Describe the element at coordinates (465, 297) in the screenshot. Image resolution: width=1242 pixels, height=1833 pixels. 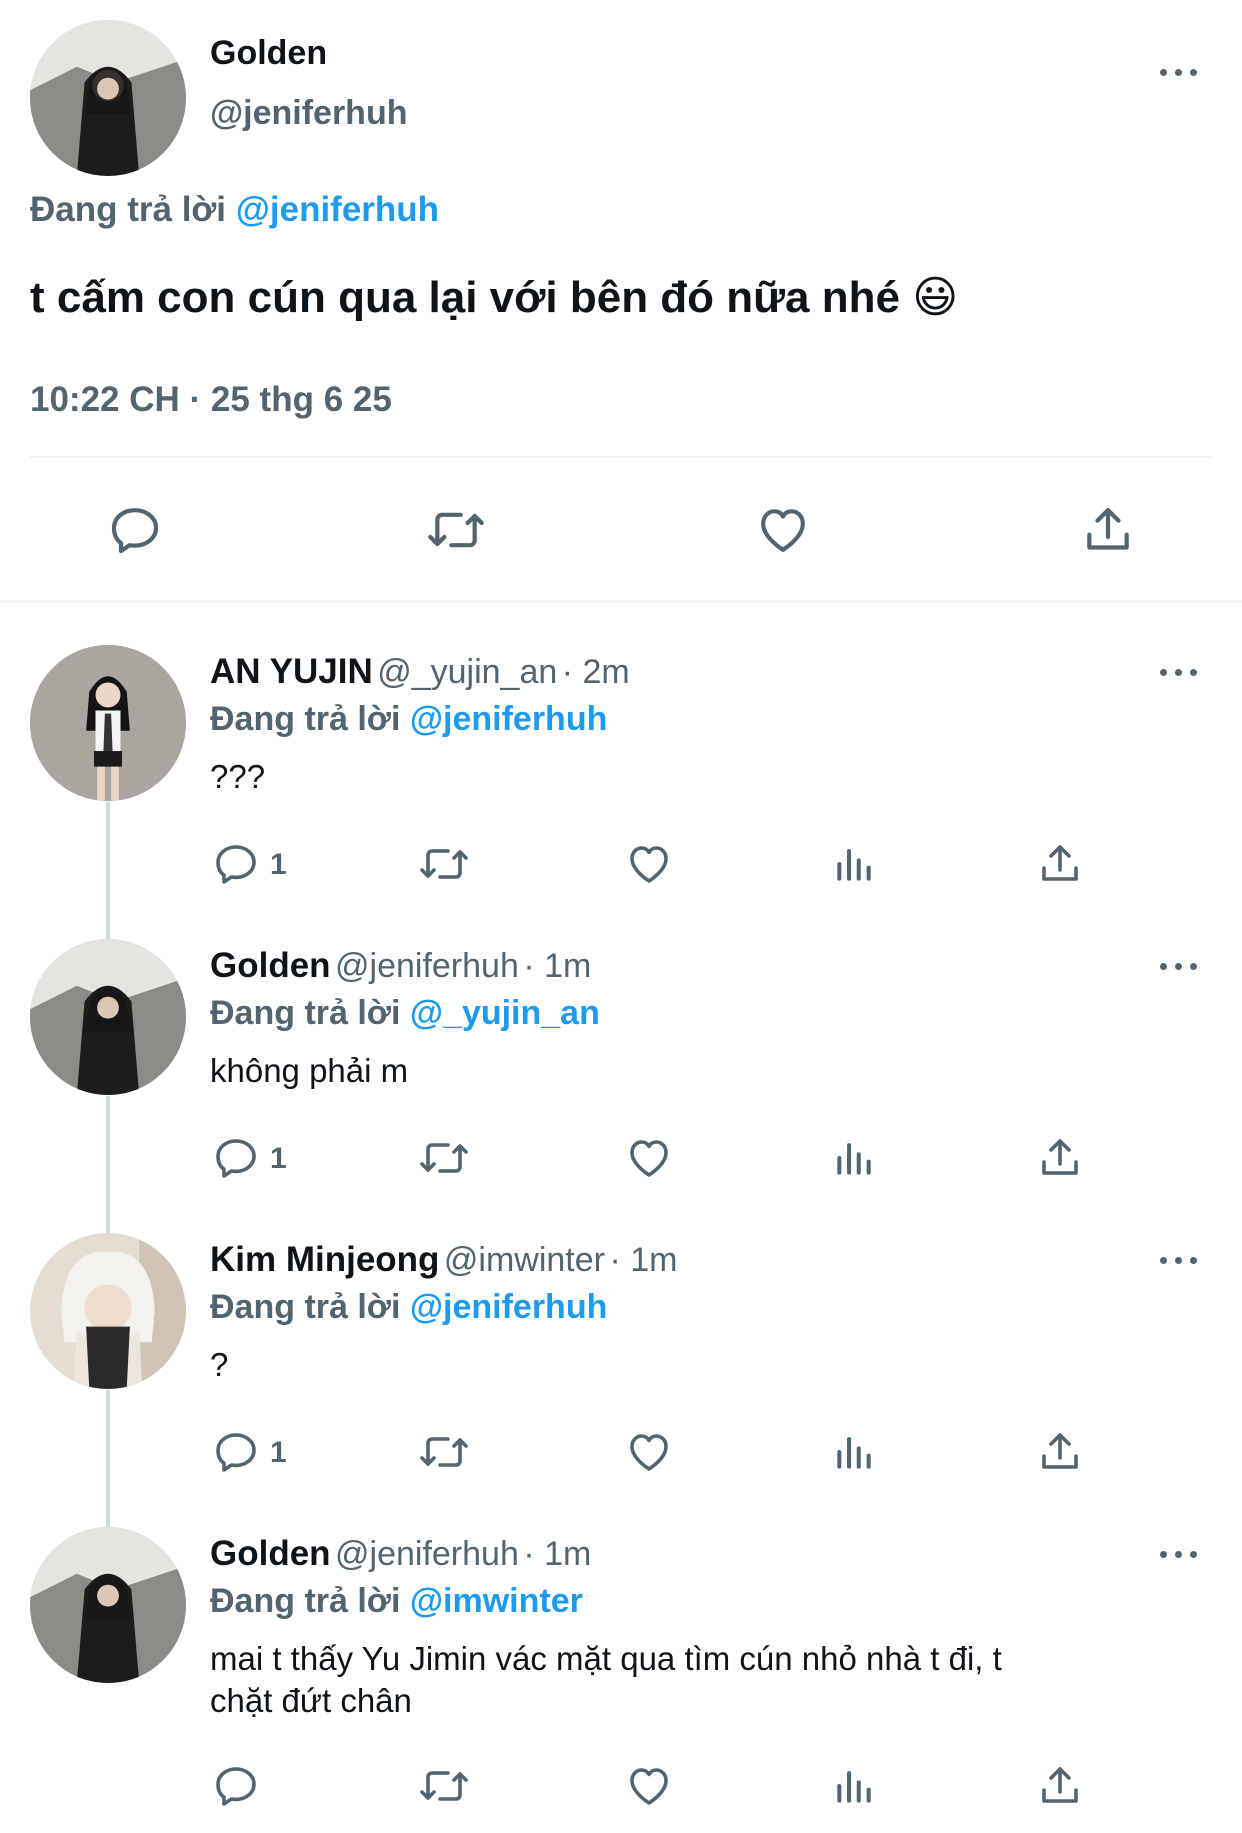
I see `tweet-text-body: t cấm con cún qua lại với bên đó nữa nhé` at that location.